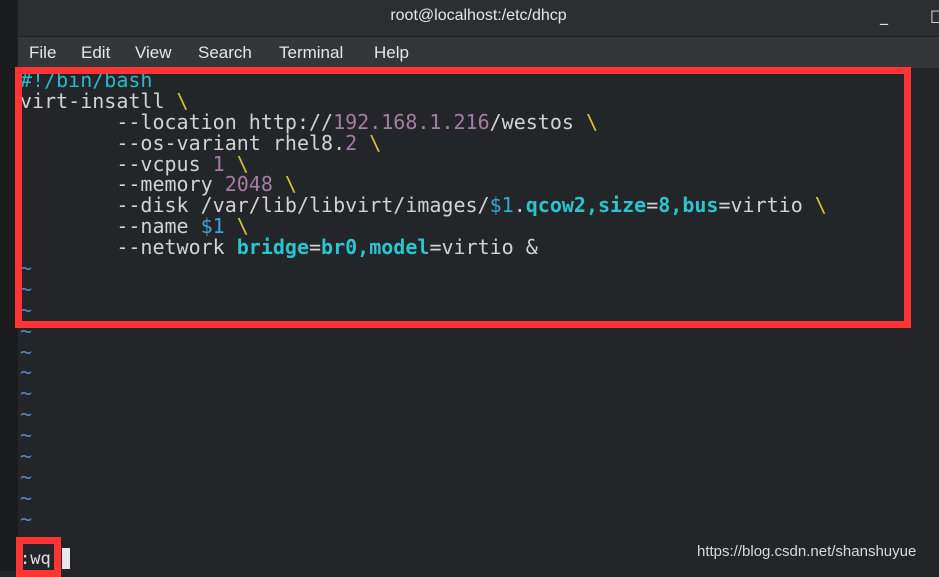 This screenshot has width=939, height=577. Describe the element at coordinates (42, 53) in the screenshot. I see `menu-file: File` at that location.